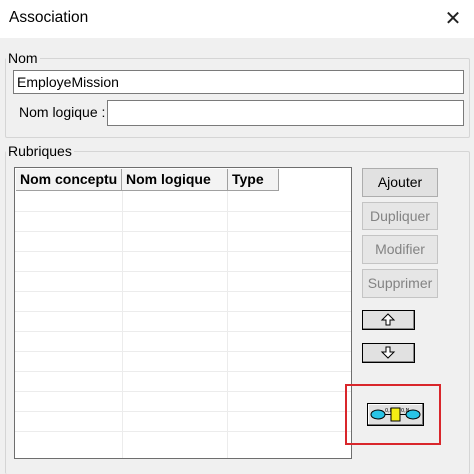 Image resolution: width=474 pixels, height=474 pixels. I want to click on association-button: 0,N 0,N, so click(395, 414).